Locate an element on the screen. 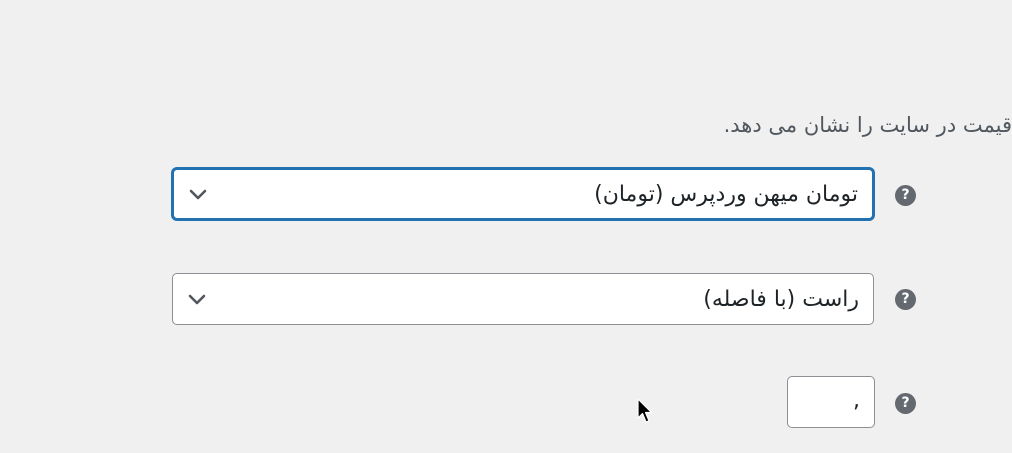 This screenshot has width=1012, height=453. currency-select: تومان میهن وردپرس (تومان) is located at coordinates (523, 194).